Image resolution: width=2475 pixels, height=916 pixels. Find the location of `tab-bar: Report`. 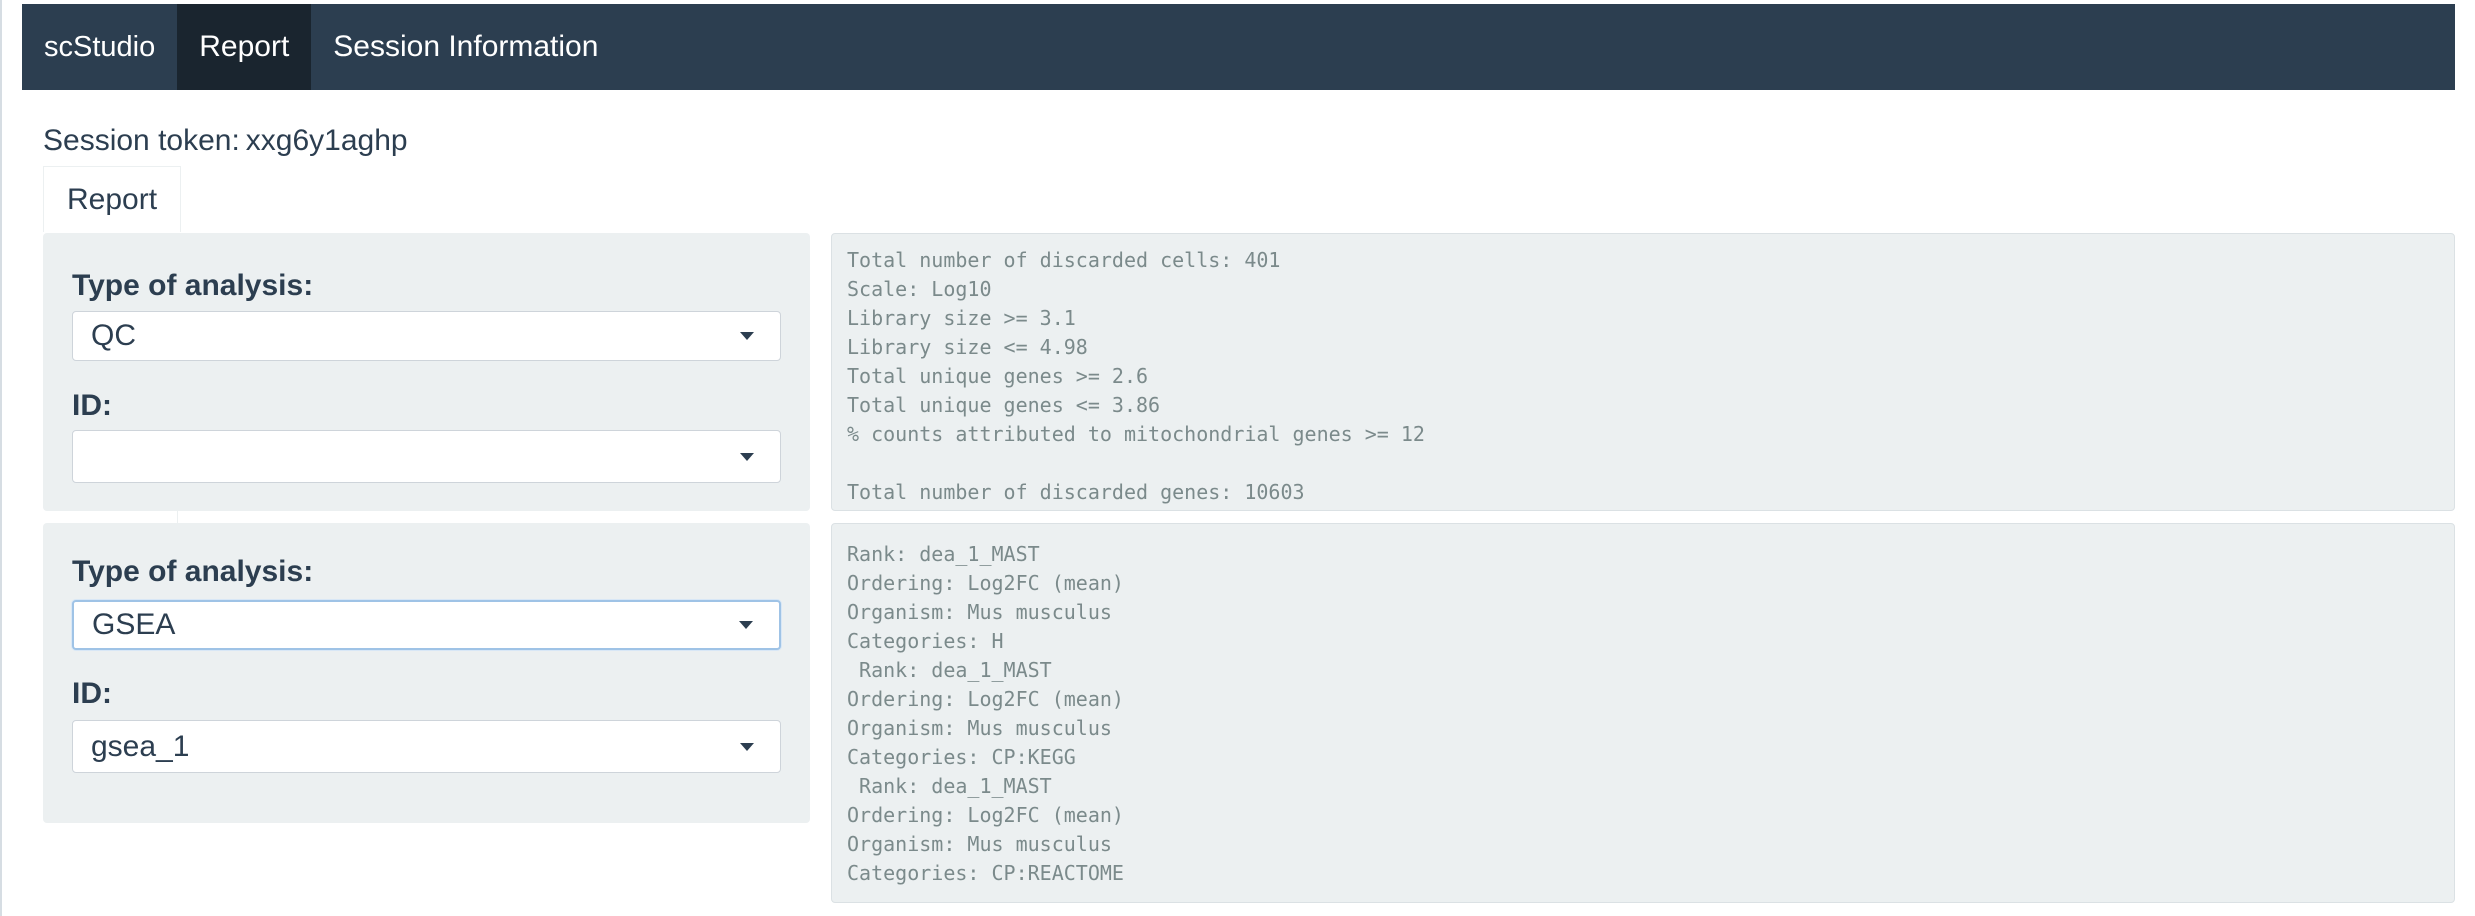

tab-bar: Report is located at coordinates (112, 199).